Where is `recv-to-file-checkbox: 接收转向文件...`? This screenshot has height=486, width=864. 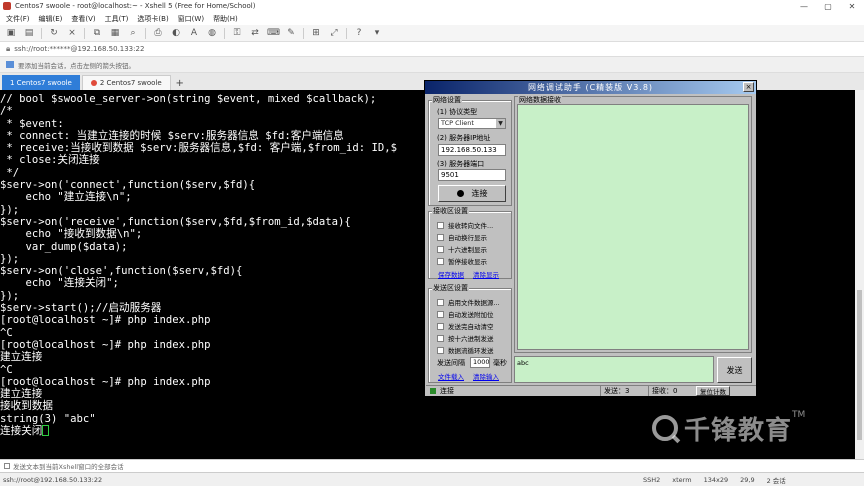 recv-to-file-checkbox: 接收转向文件... is located at coordinates (465, 225).